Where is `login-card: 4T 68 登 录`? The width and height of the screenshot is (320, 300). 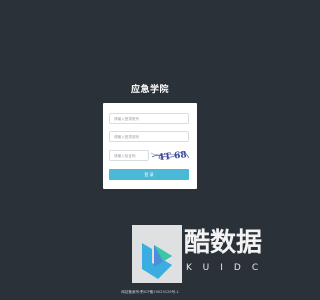 login-card: 4T 68 登 录 is located at coordinates (150, 146).